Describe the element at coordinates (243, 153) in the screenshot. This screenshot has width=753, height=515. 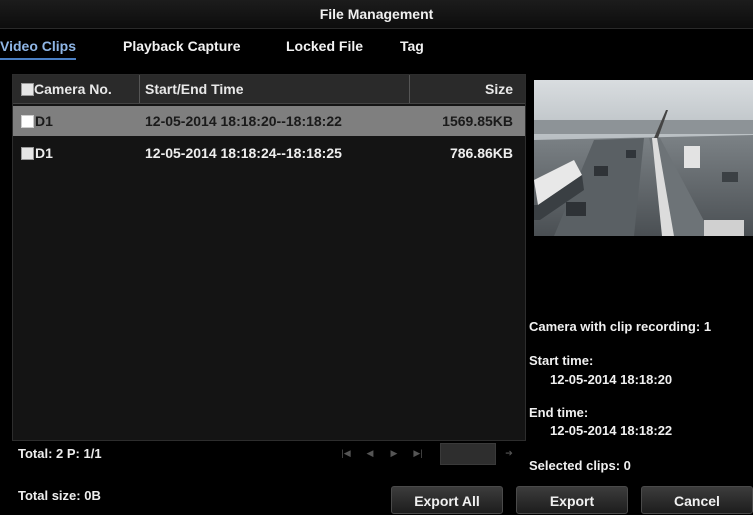
I see `row-time: 12-05-2014 18:18:24--18:18:25` at that location.